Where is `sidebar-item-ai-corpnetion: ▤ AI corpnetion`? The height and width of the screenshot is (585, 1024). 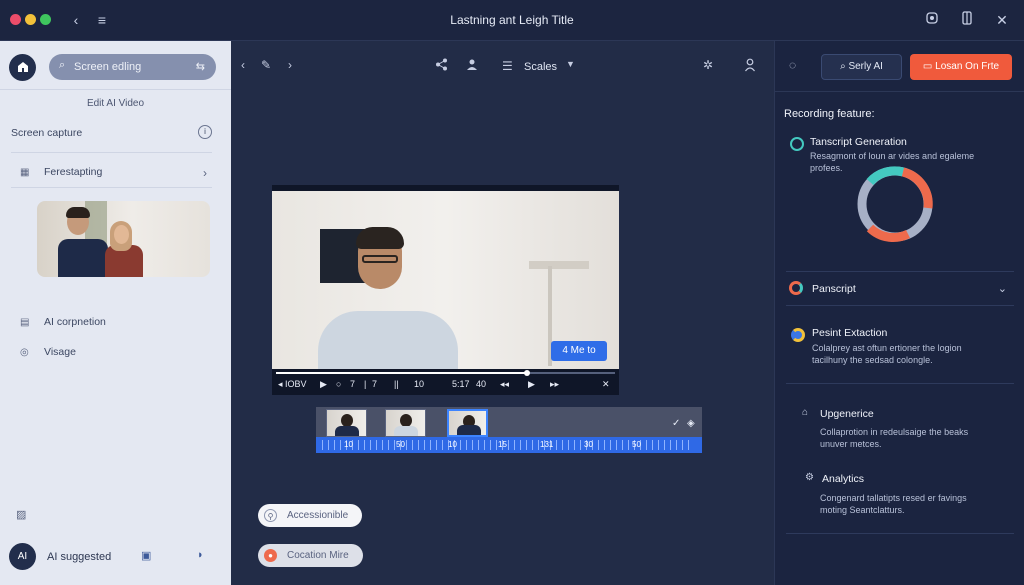 sidebar-item-ai-corpnetion: ▤ AI corpnetion is located at coordinates (63, 322).